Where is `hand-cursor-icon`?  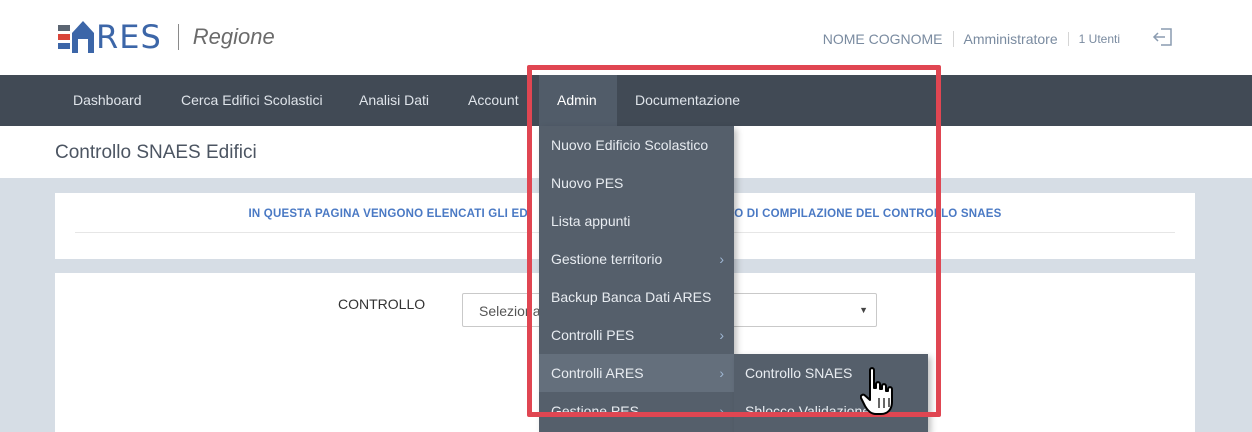 hand-cursor-icon is located at coordinates (876, 391).